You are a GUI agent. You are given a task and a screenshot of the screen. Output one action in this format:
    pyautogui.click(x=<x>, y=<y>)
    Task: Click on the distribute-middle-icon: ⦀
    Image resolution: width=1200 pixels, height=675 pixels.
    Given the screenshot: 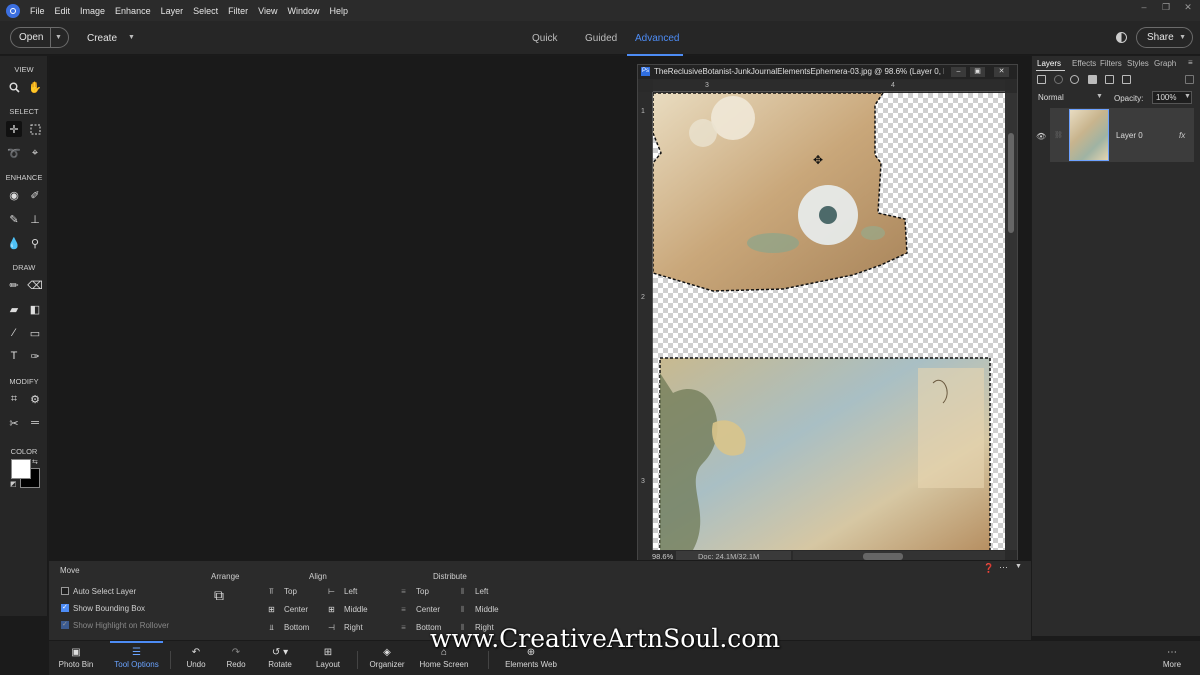 What is the action you would take?
    pyautogui.click(x=462, y=609)
    